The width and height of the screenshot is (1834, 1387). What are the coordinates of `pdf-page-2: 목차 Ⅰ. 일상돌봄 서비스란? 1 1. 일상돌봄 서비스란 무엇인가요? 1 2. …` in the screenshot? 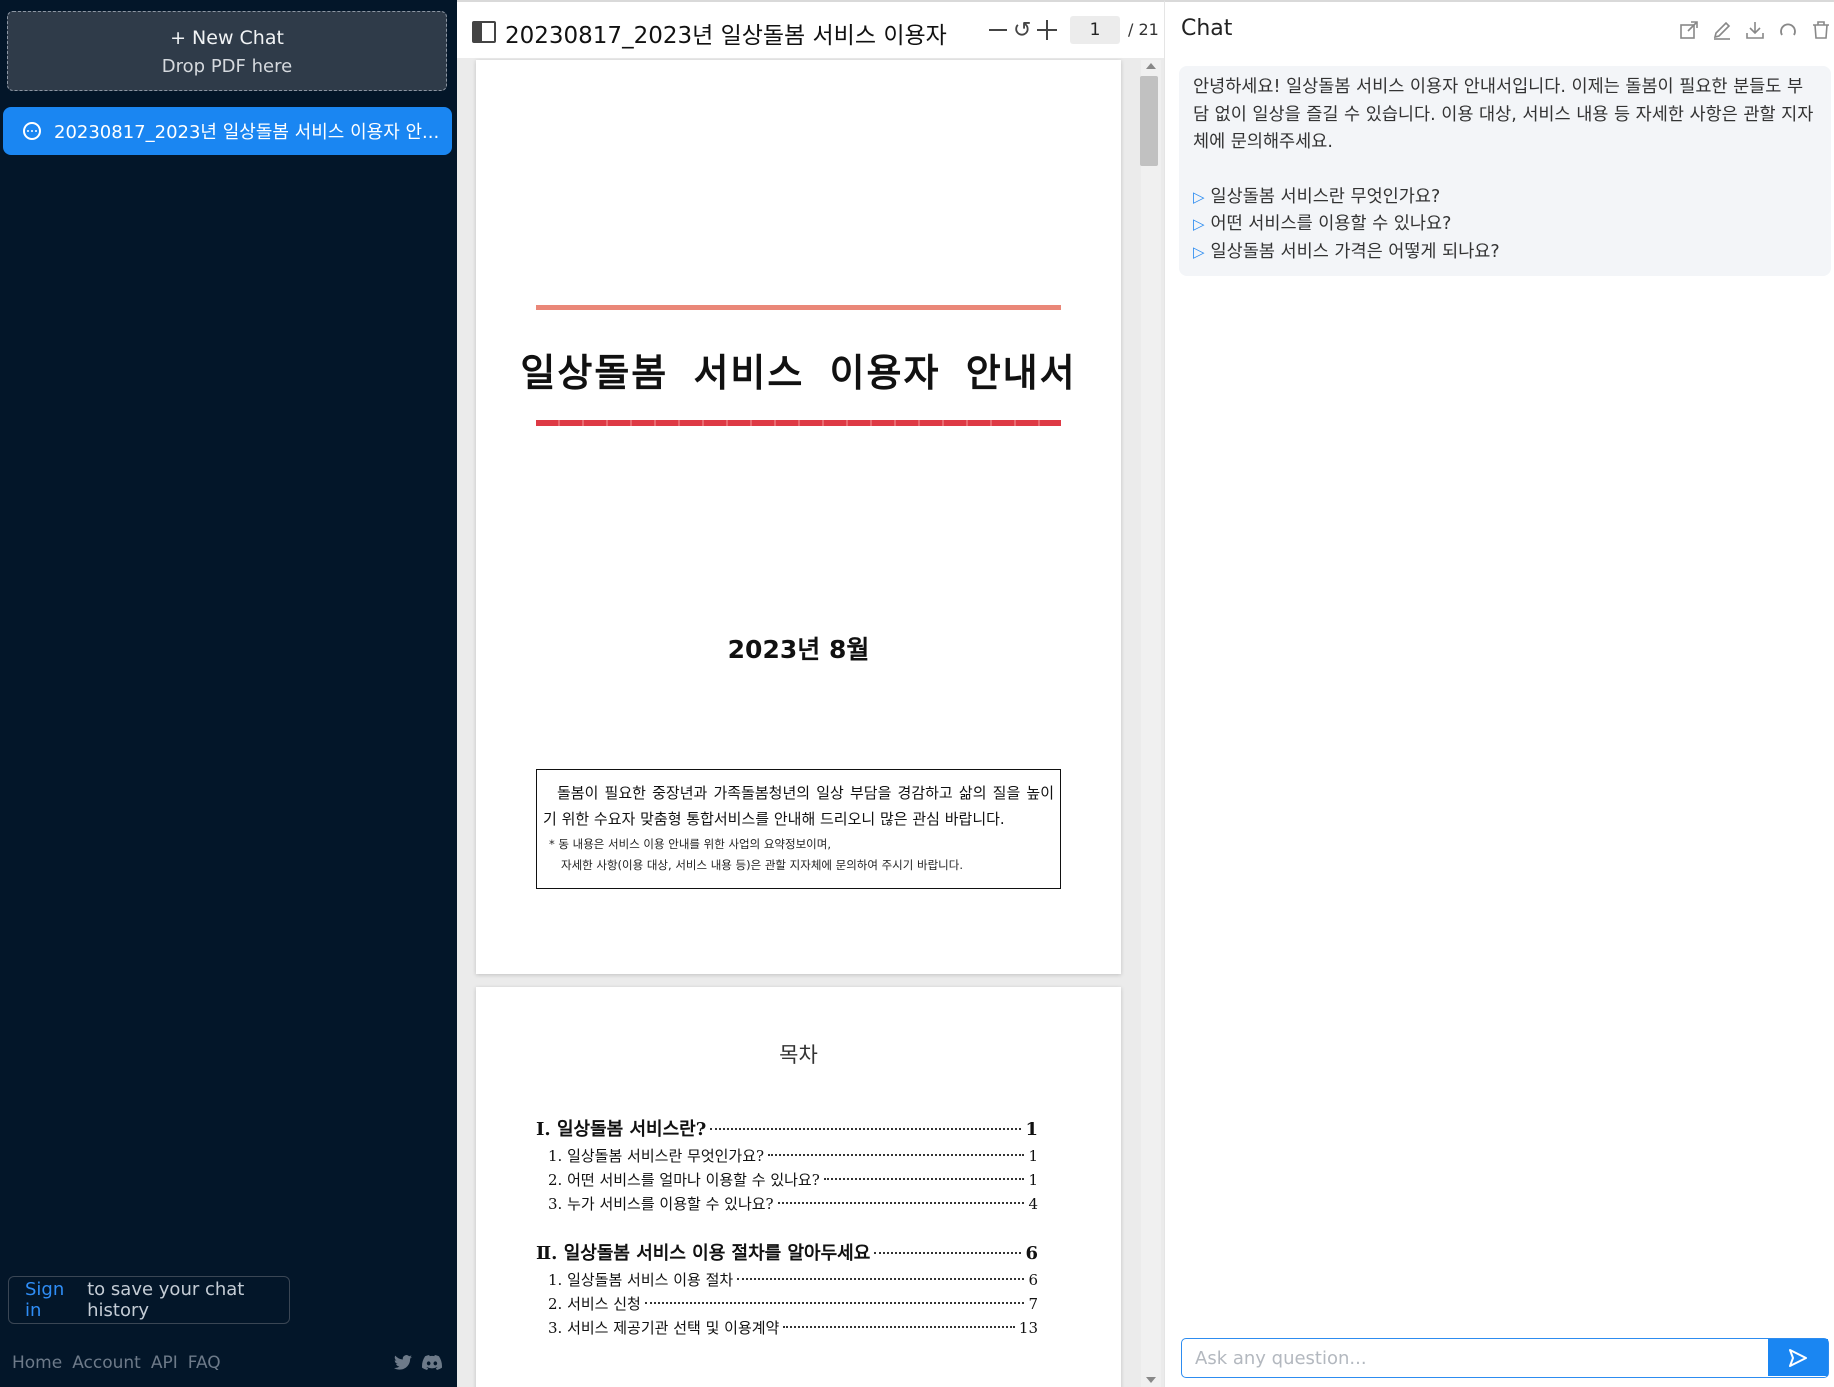 It's located at (798, 1187).